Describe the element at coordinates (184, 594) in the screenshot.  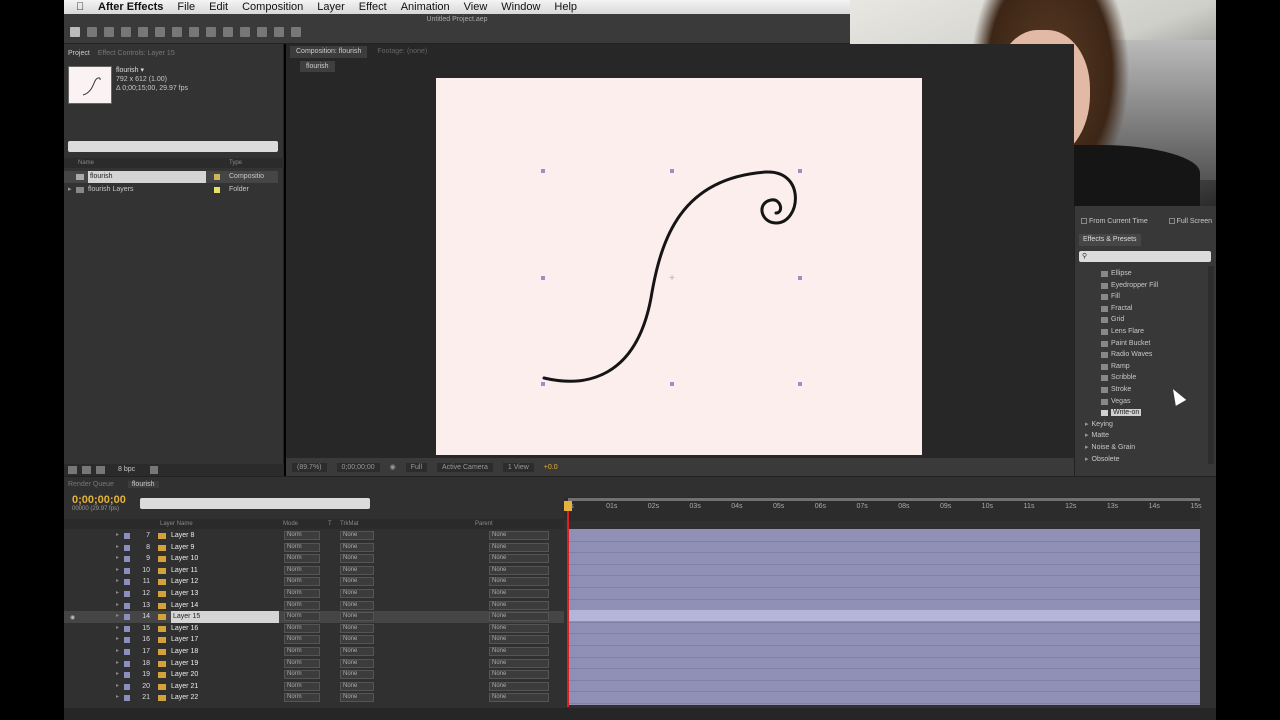
I see `layer-name: Layer 13` at that location.